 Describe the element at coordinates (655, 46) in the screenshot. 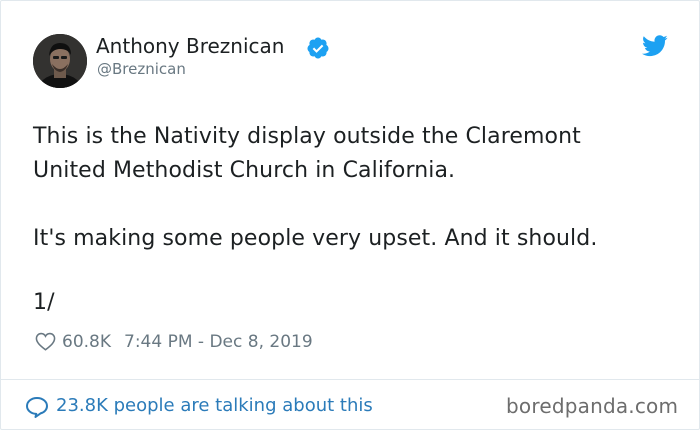

I see `twitter-bird-icon` at that location.